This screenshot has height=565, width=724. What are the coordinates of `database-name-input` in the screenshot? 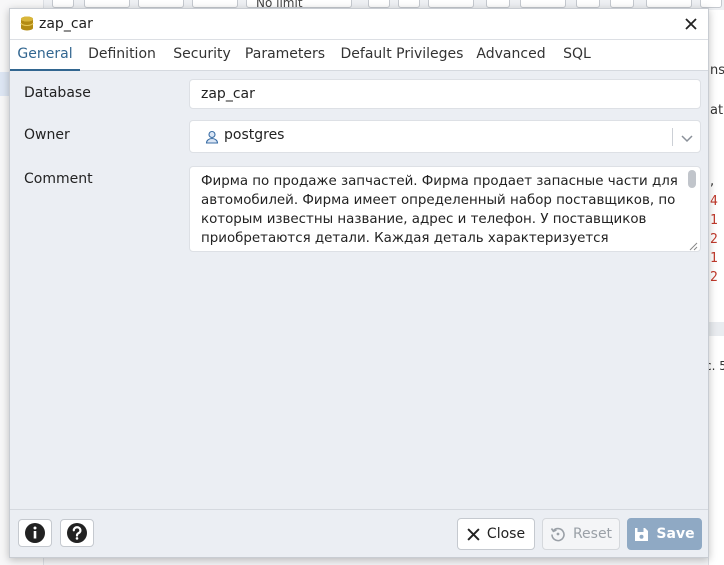 It's located at (445, 94).